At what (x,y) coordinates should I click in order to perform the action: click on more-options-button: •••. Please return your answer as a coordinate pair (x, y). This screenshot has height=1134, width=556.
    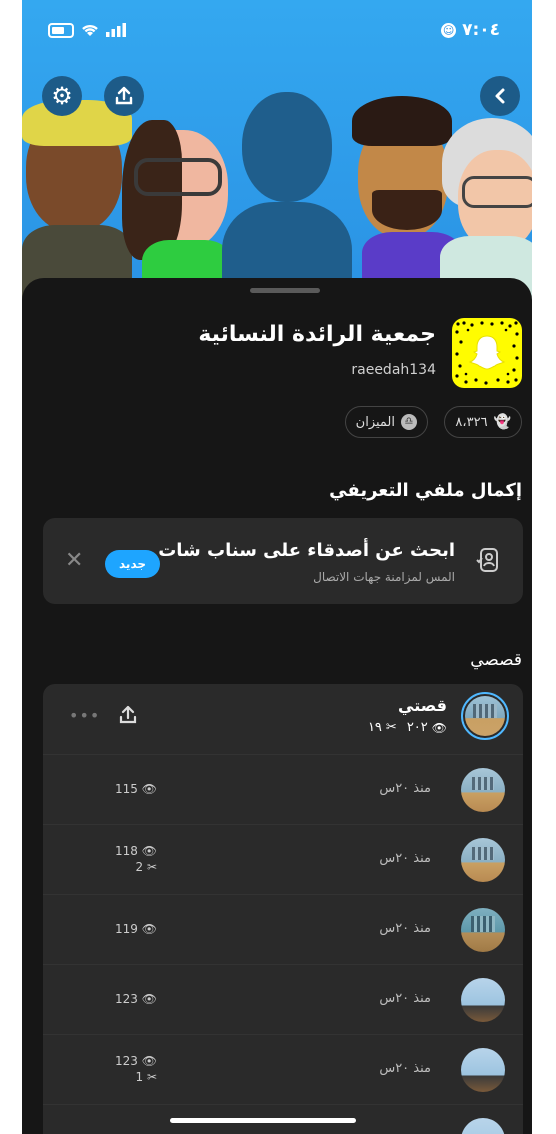
    Looking at the image, I should click on (84, 715).